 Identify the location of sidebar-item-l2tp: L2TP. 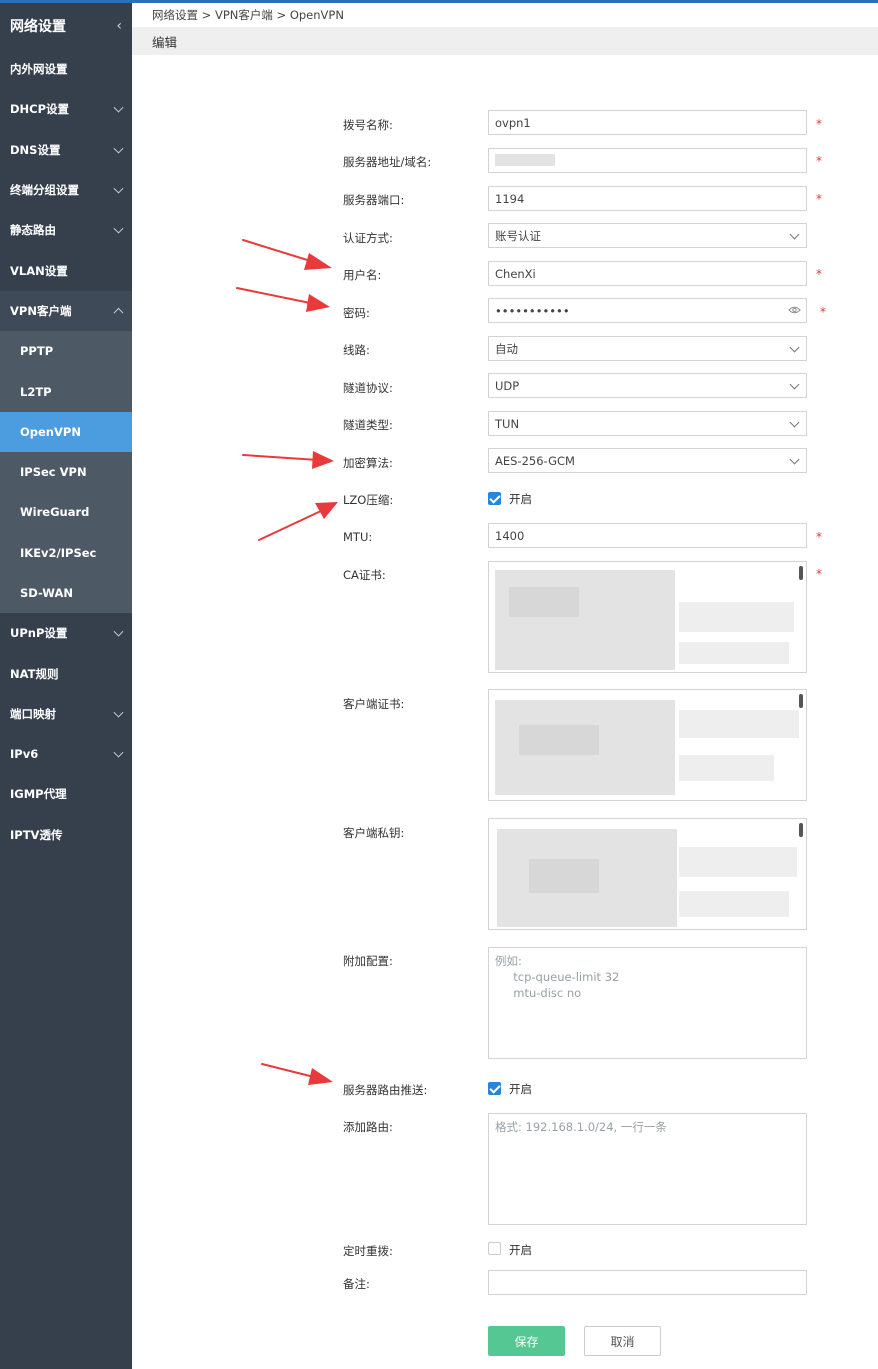
(66, 391).